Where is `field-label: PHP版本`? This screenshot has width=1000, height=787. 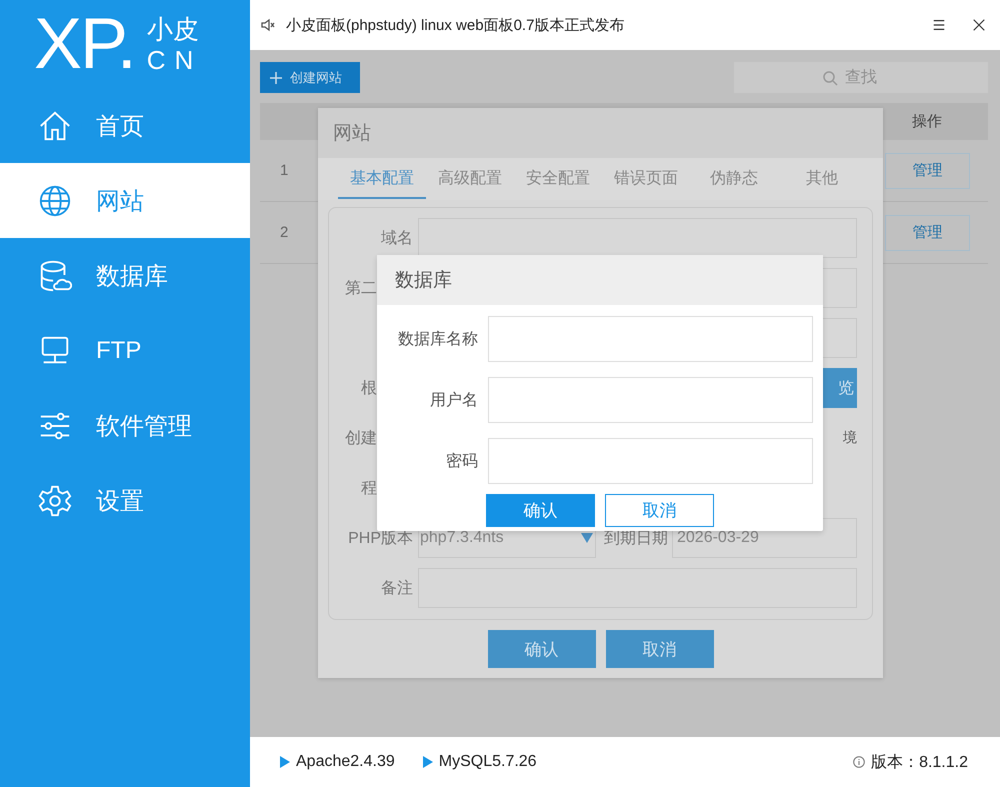 field-label: PHP版本 is located at coordinates (380, 538).